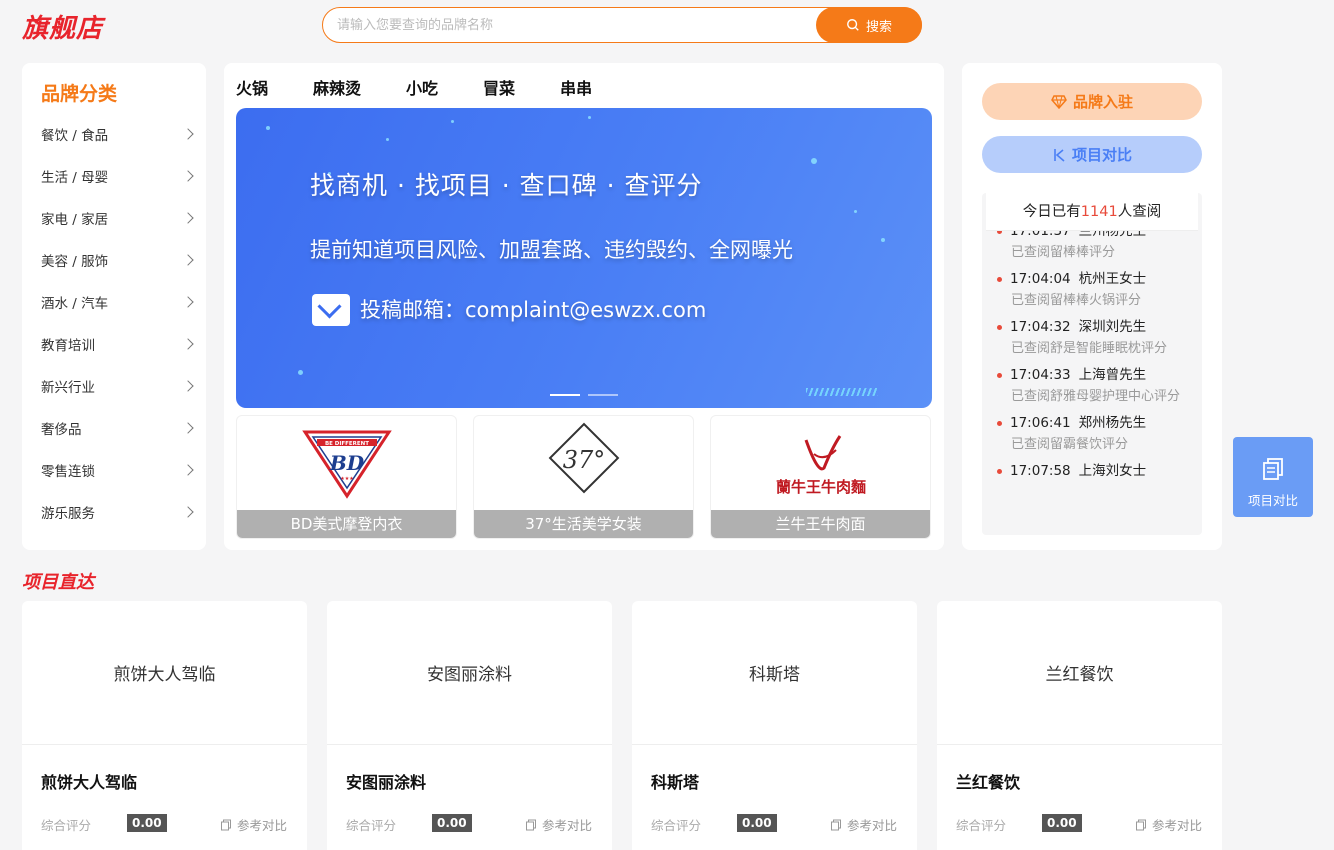 The height and width of the screenshot is (850, 1334). I want to click on project-image: 兰红餐饮, so click(1079, 673).